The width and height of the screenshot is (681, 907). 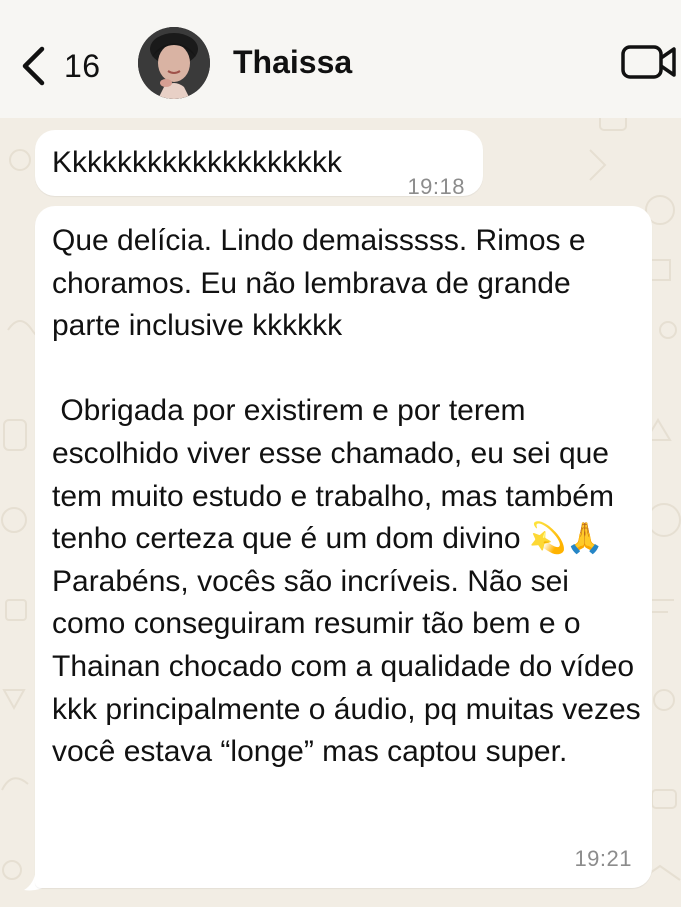 I want to click on unread-count: 16, so click(x=82, y=65).